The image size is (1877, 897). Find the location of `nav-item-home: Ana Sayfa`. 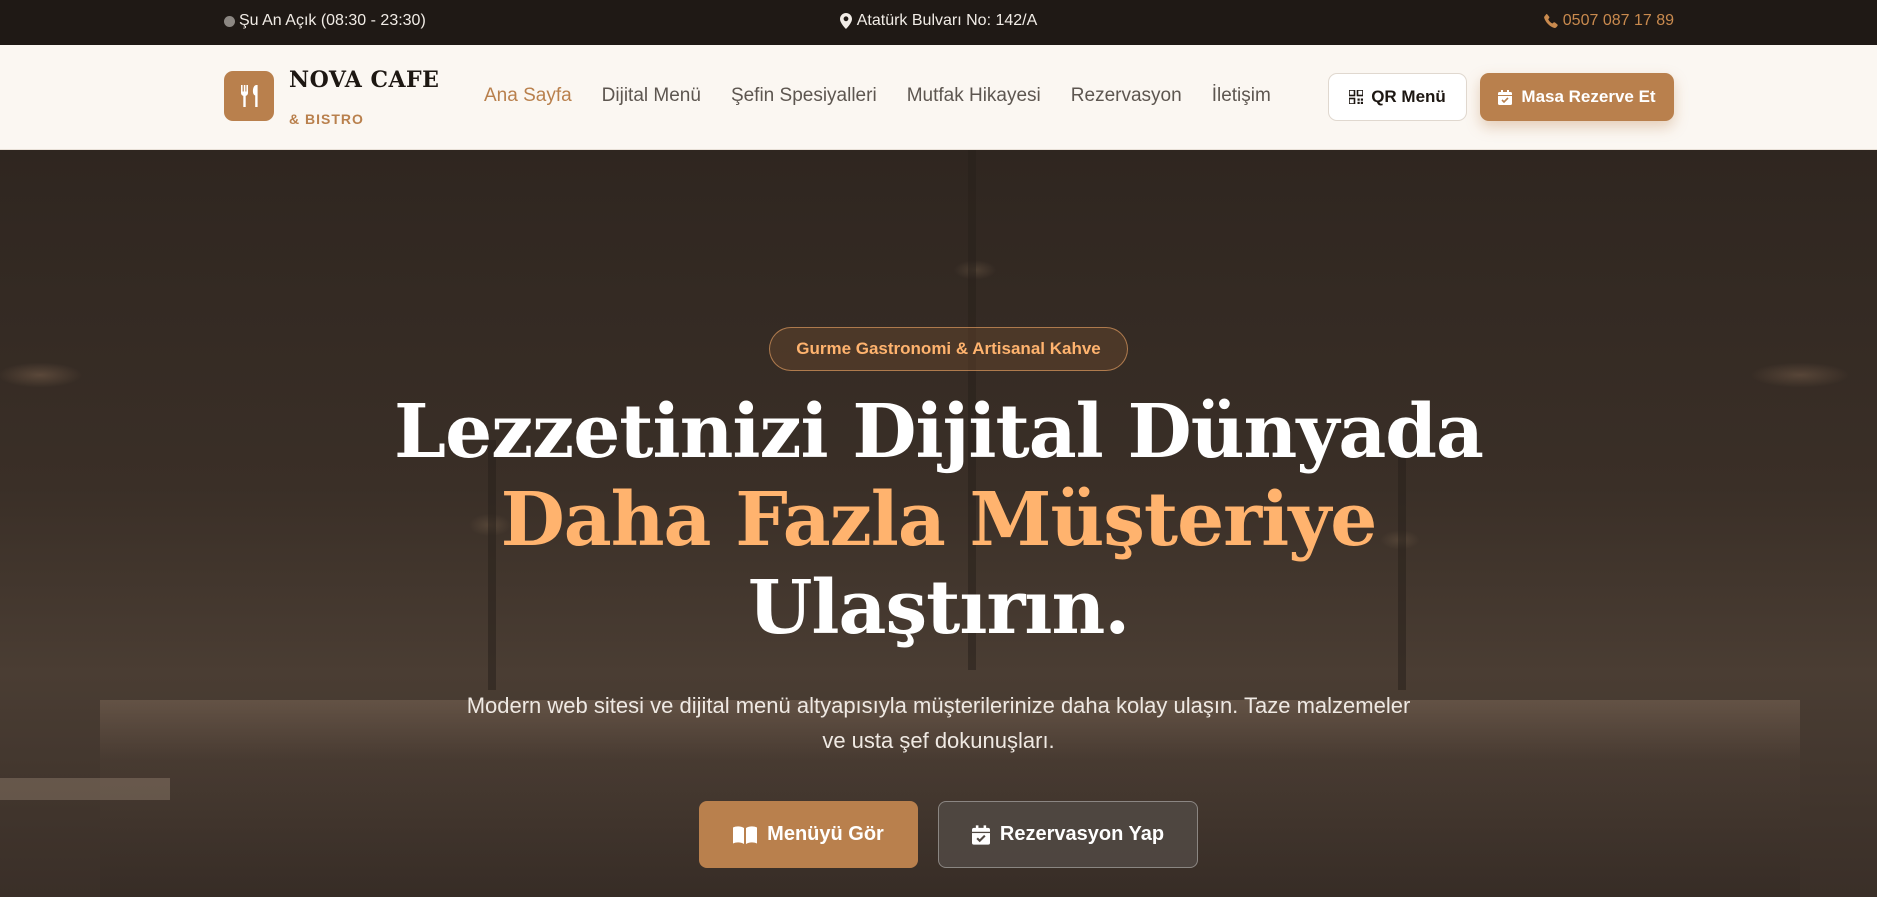

nav-item-home: Ana Sayfa is located at coordinates (528, 96).